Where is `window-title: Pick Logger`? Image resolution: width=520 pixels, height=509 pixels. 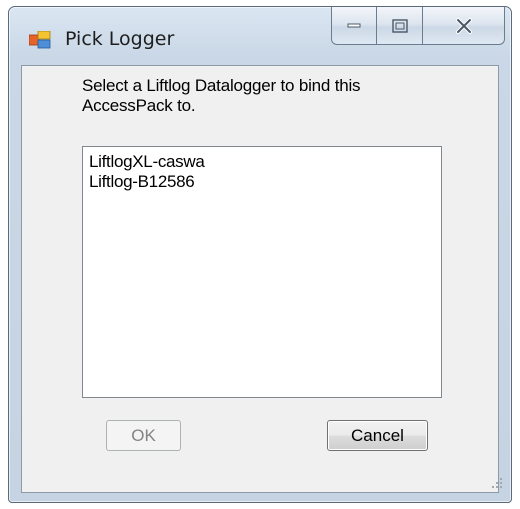
window-title: Pick Logger is located at coordinates (120, 39).